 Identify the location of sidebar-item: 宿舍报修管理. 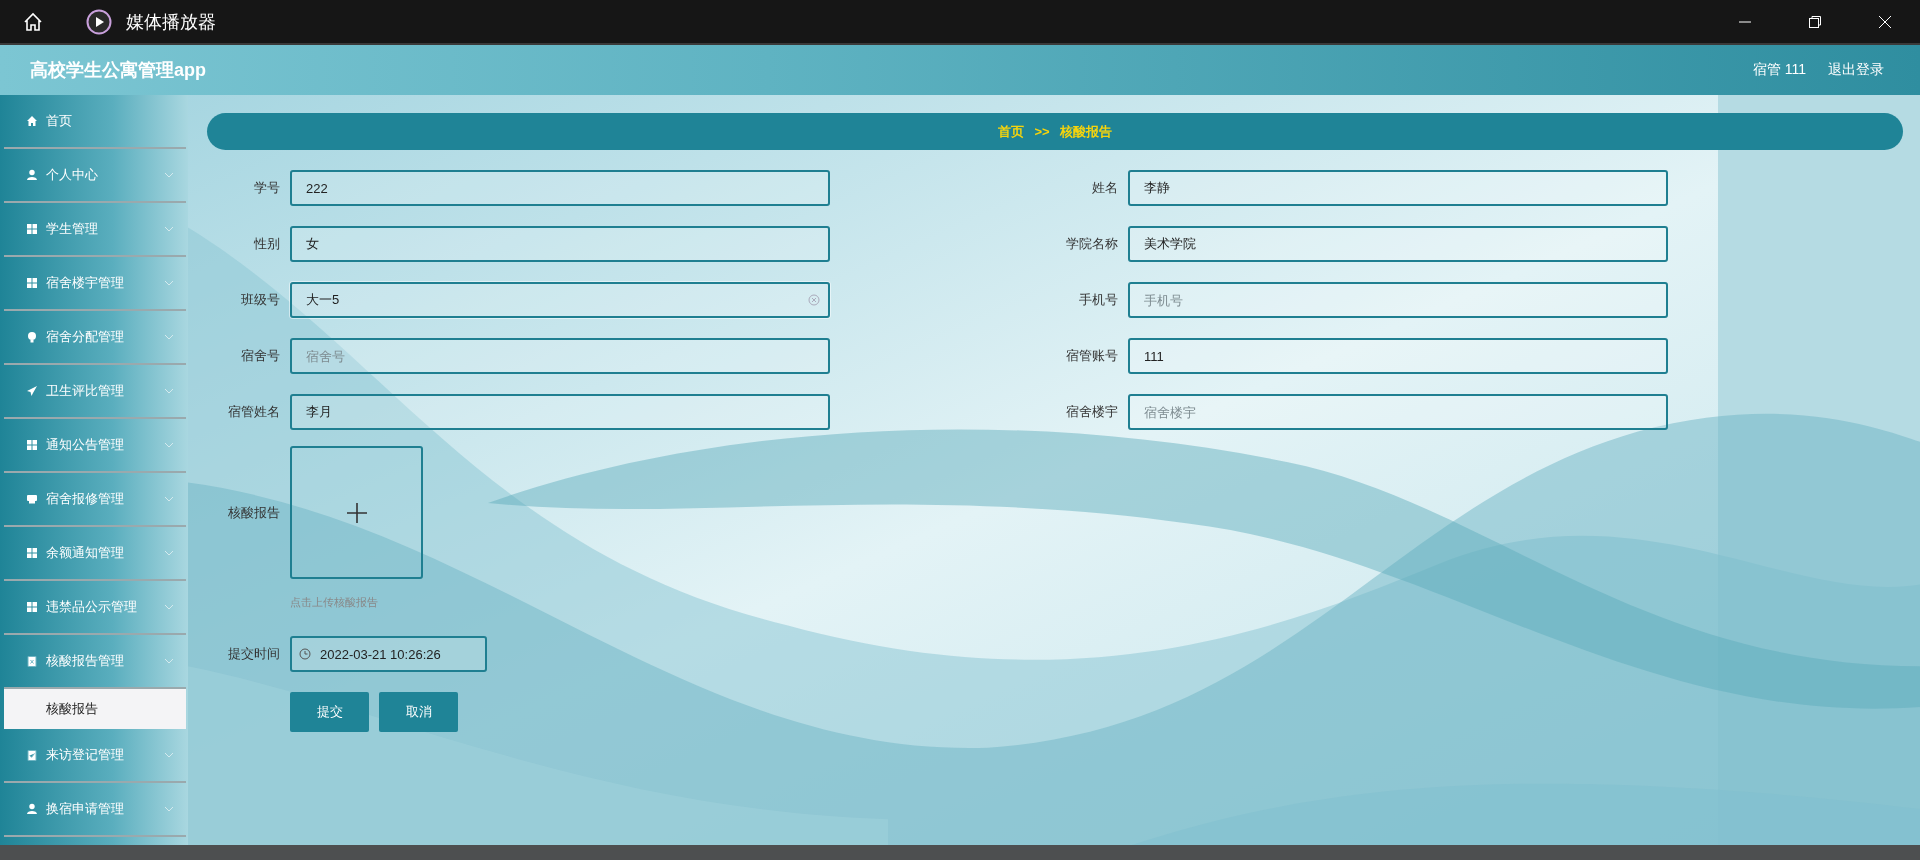
(95, 500).